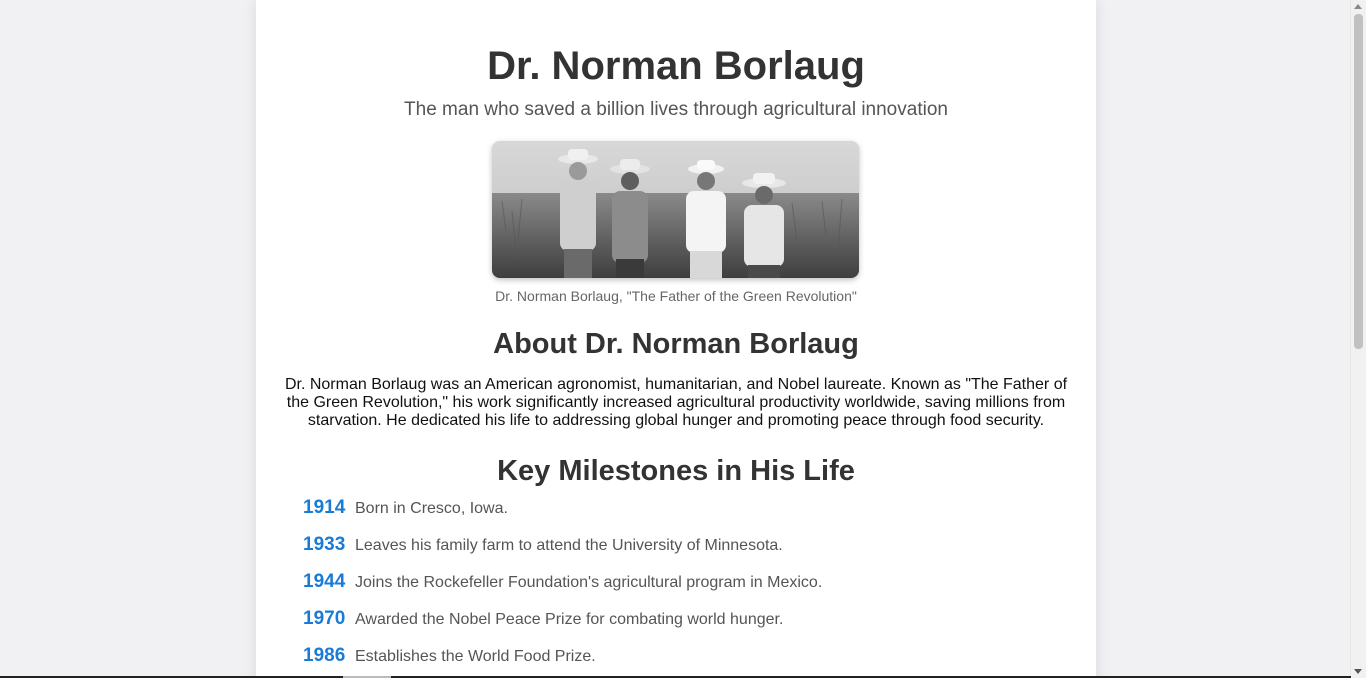 The height and width of the screenshot is (678, 1366). Describe the element at coordinates (431, 508) in the screenshot. I see `milestone-description: Born in Cresco, Iowa.` at that location.